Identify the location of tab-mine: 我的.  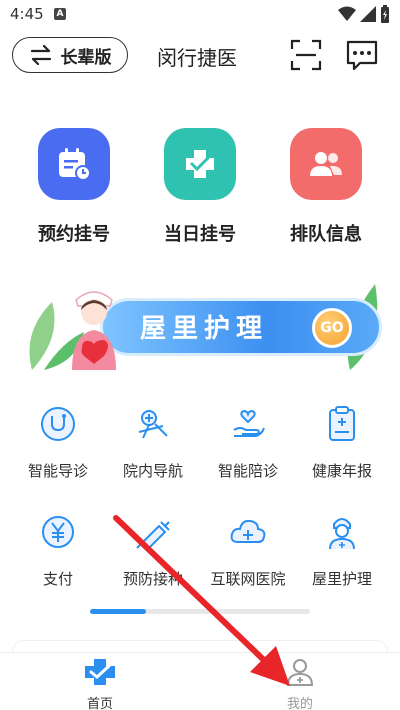
(300, 683).